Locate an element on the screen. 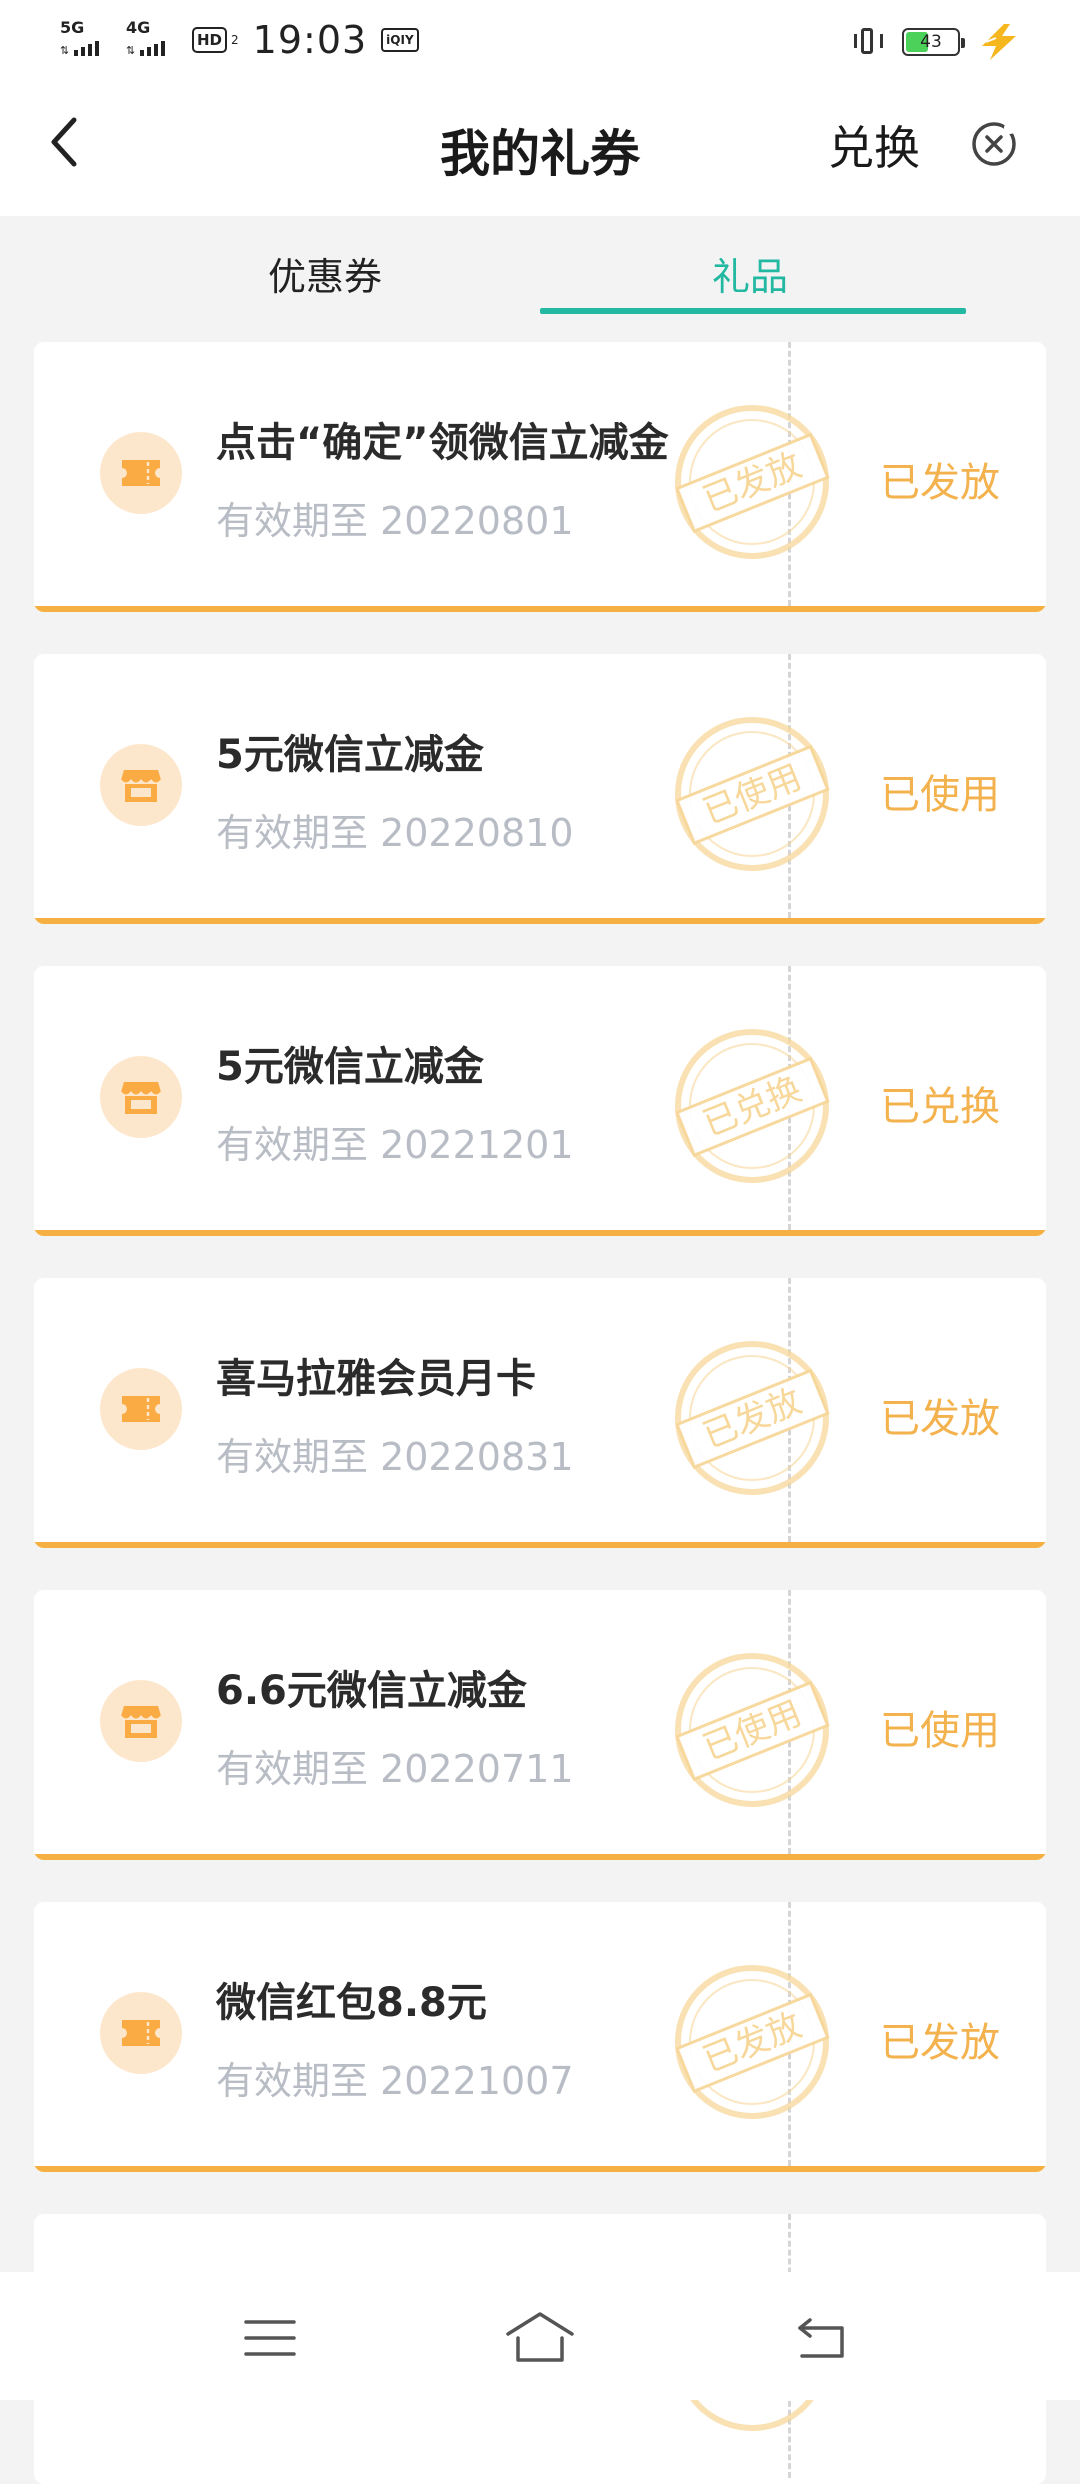 This screenshot has width=1080, height=2484. charging-bolt-icon is located at coordinates (999, 42).